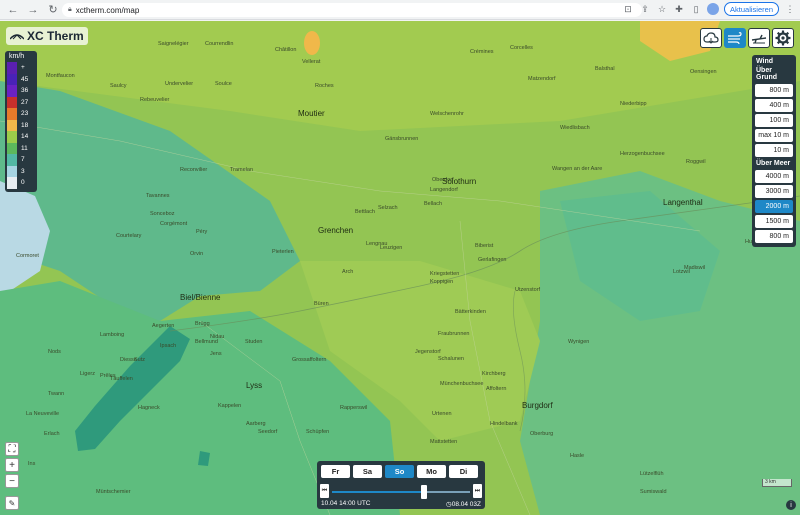 The image size is (800, 515). What do you see at coordinates (352, 10) in the screenshot?
I see `address-bar: 🔒︎ xctherm.com/map` at bounding box center [352, 10].